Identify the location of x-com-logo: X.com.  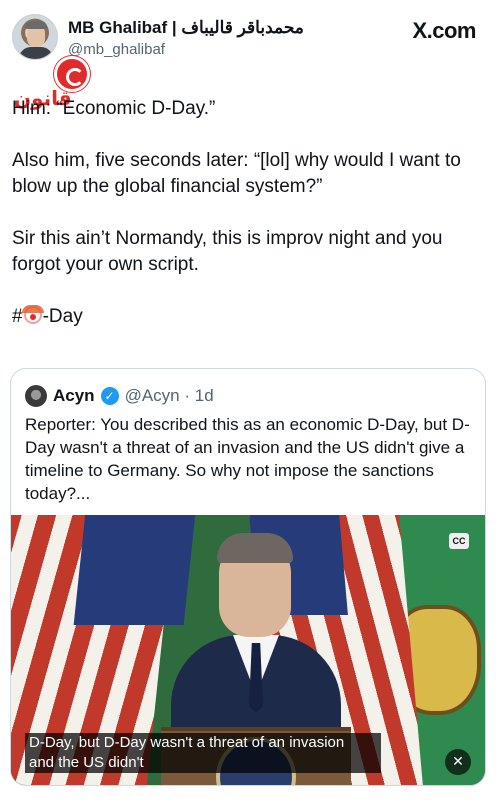
(444, 30).